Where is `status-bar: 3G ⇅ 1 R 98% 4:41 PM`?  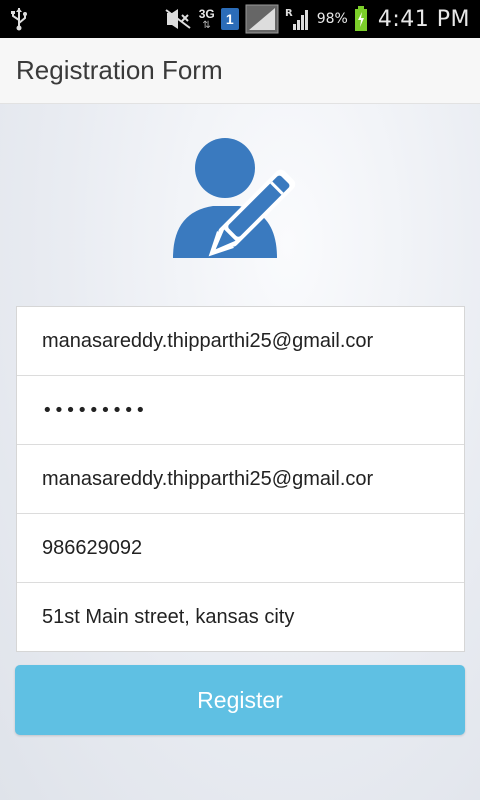 status-bar: 3G ⇅ 1 R 98% 4:41 PM is located at coordinates (240, 19).